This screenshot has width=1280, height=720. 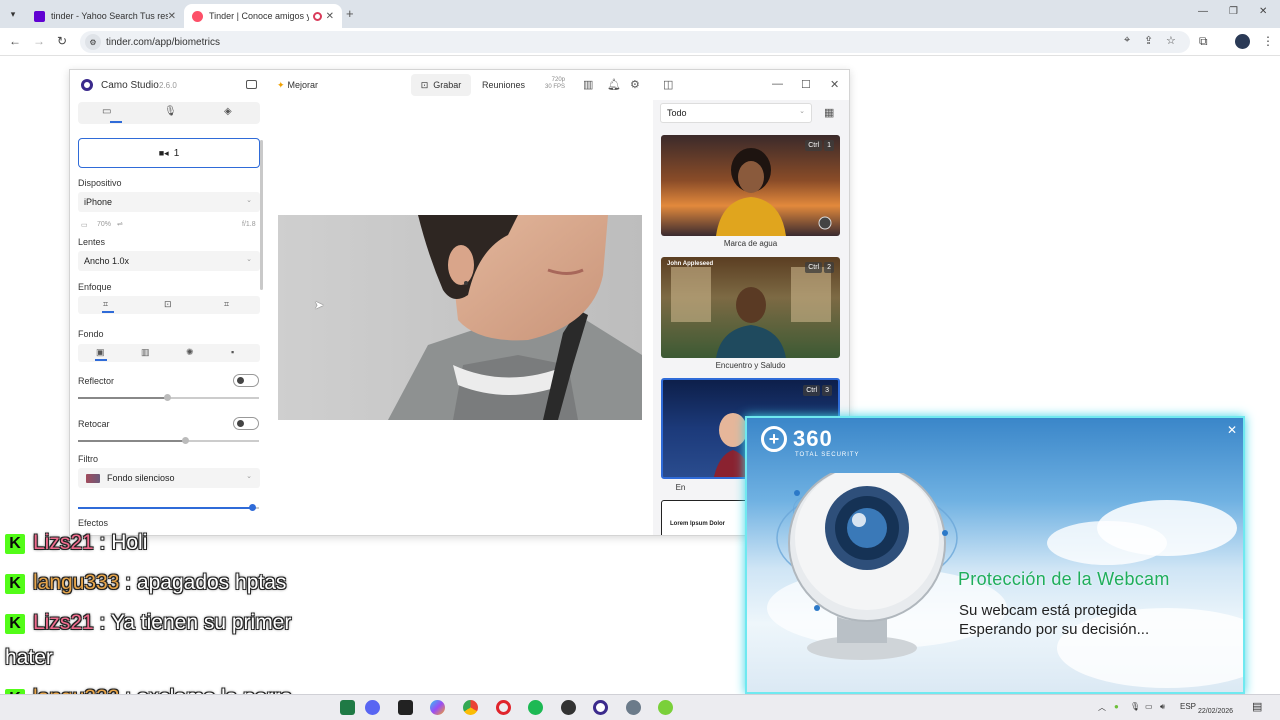 I want to click on maximize-icon: ☐, so click(x=806, y=84).